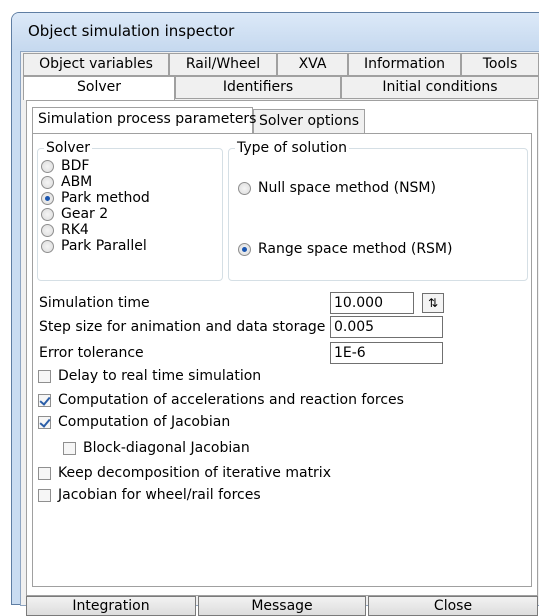  I want to click on checkbox-label: Jacobian for wheel/rail forces, so click(159, 495).